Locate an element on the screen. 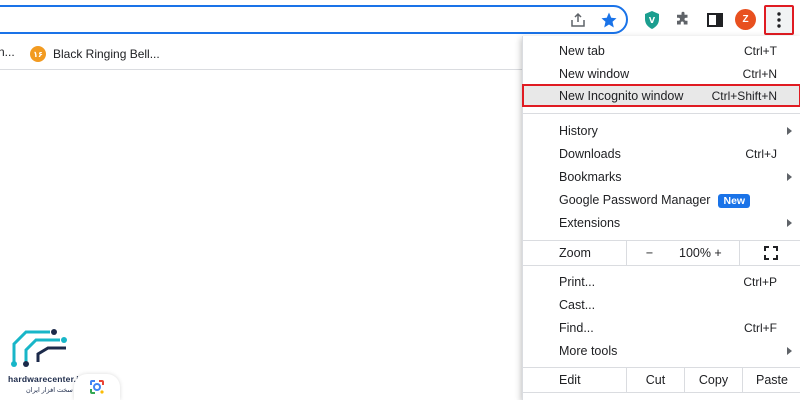 The image size is (800, 400). edit-row: Edit Cut Copy Paste is located at coordinates (661, 380).